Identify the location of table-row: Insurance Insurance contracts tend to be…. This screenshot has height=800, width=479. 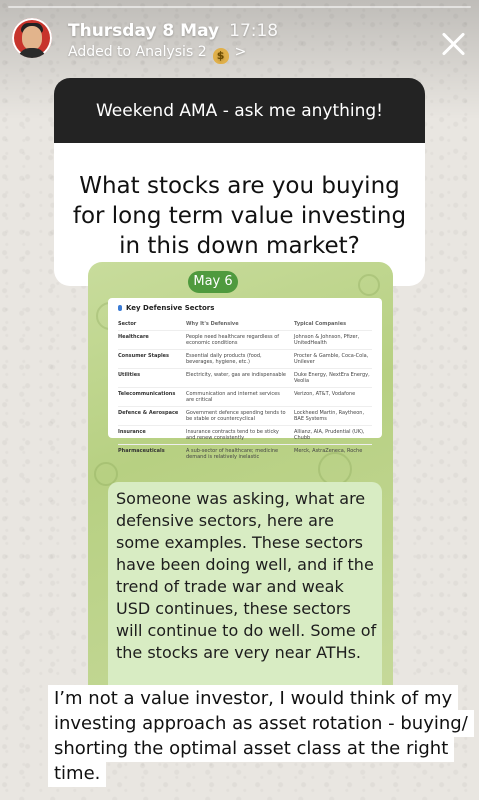
(245, 434).